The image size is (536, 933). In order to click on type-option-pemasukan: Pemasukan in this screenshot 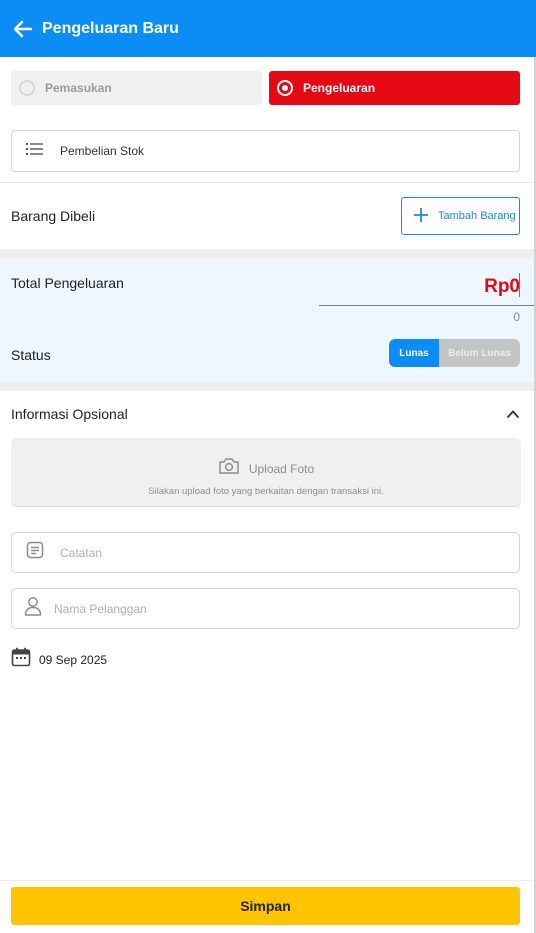, I will do `click(136, 88)`.